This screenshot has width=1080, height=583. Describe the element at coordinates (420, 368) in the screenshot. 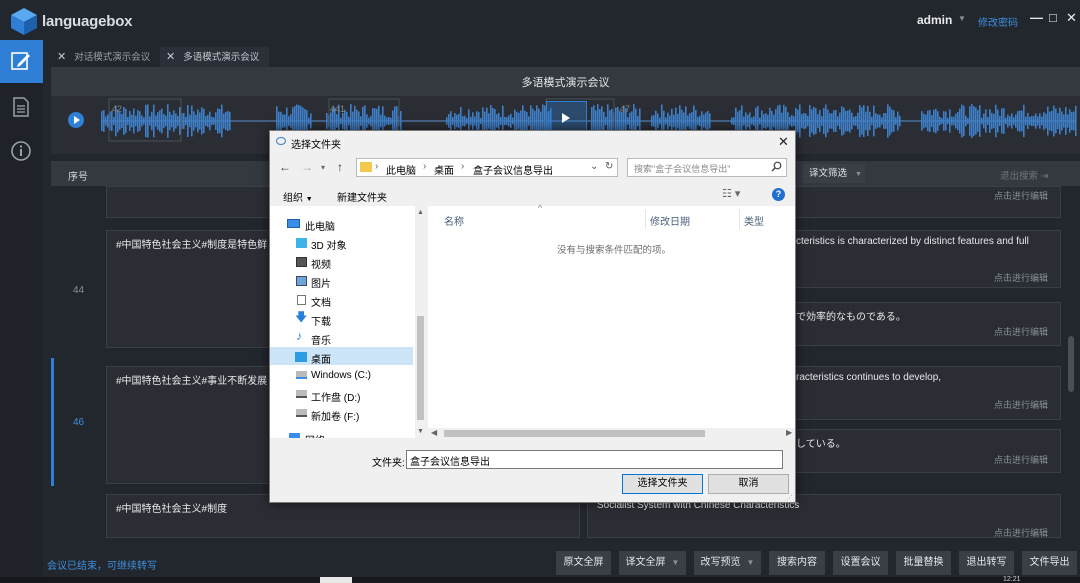

I see `nav-scrollbar-thumb` at that location.